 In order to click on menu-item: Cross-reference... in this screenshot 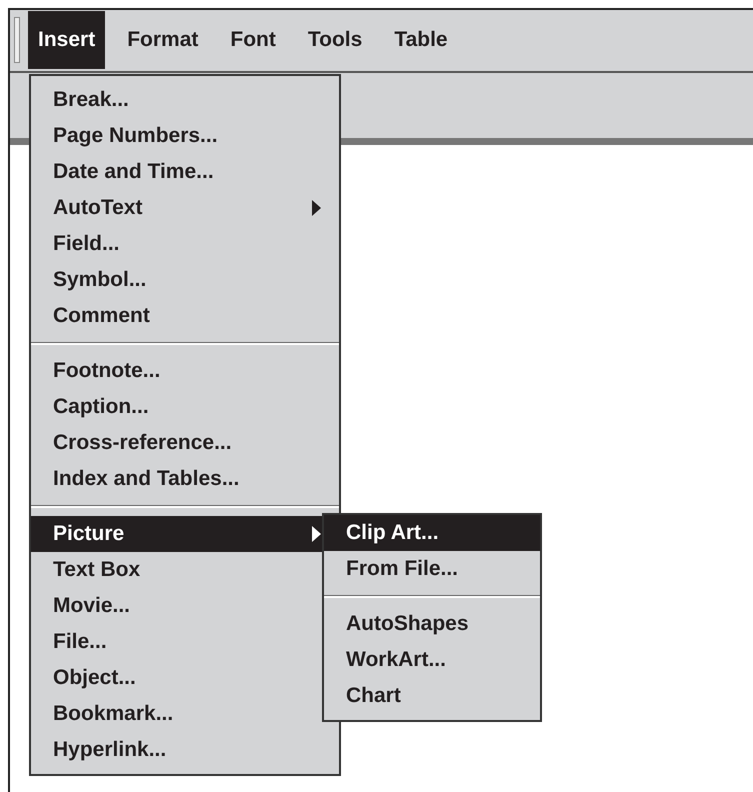, I will do `click(185, 443)`.